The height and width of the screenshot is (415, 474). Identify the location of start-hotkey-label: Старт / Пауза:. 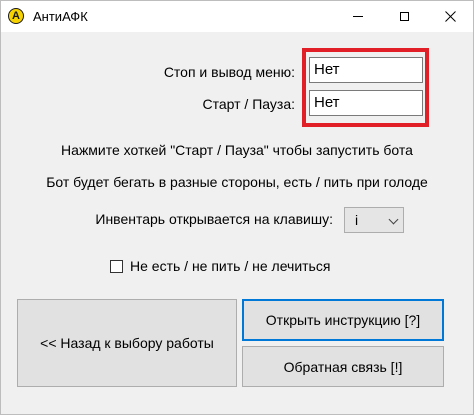
(249, 104).